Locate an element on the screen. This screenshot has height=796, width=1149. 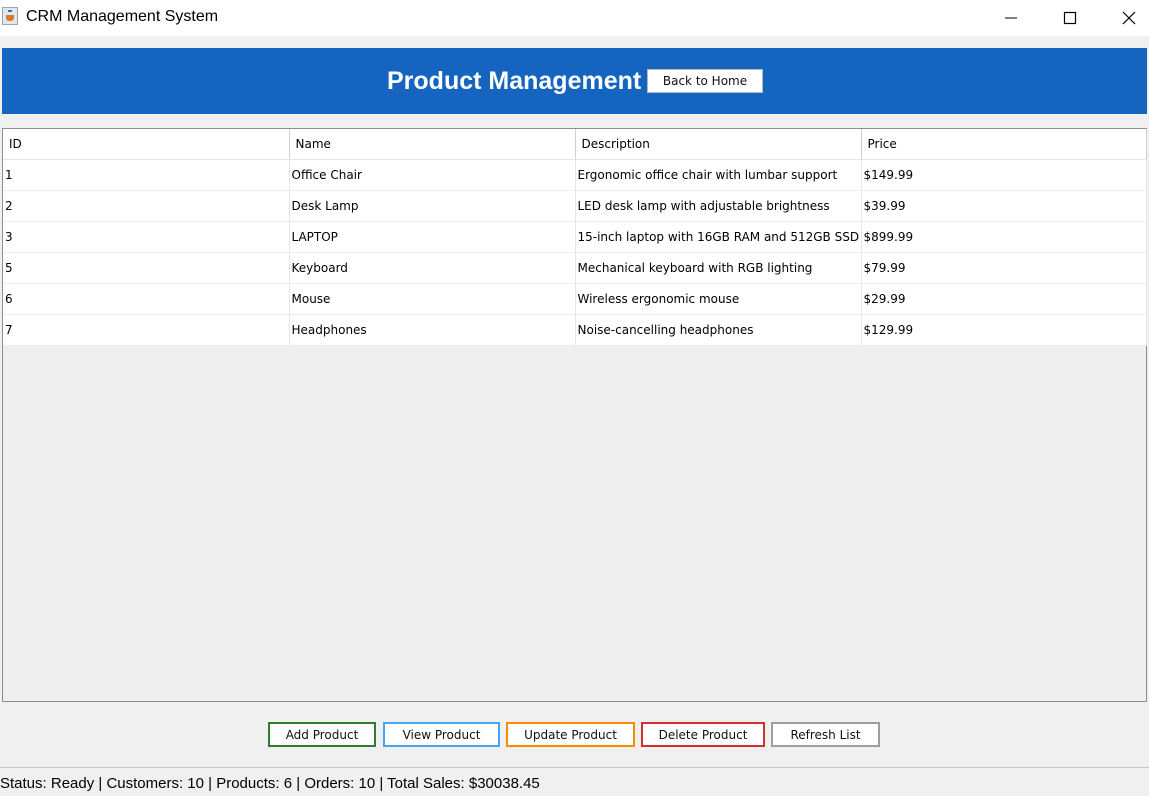
maximize-button is located at coordinates (1070, 18).